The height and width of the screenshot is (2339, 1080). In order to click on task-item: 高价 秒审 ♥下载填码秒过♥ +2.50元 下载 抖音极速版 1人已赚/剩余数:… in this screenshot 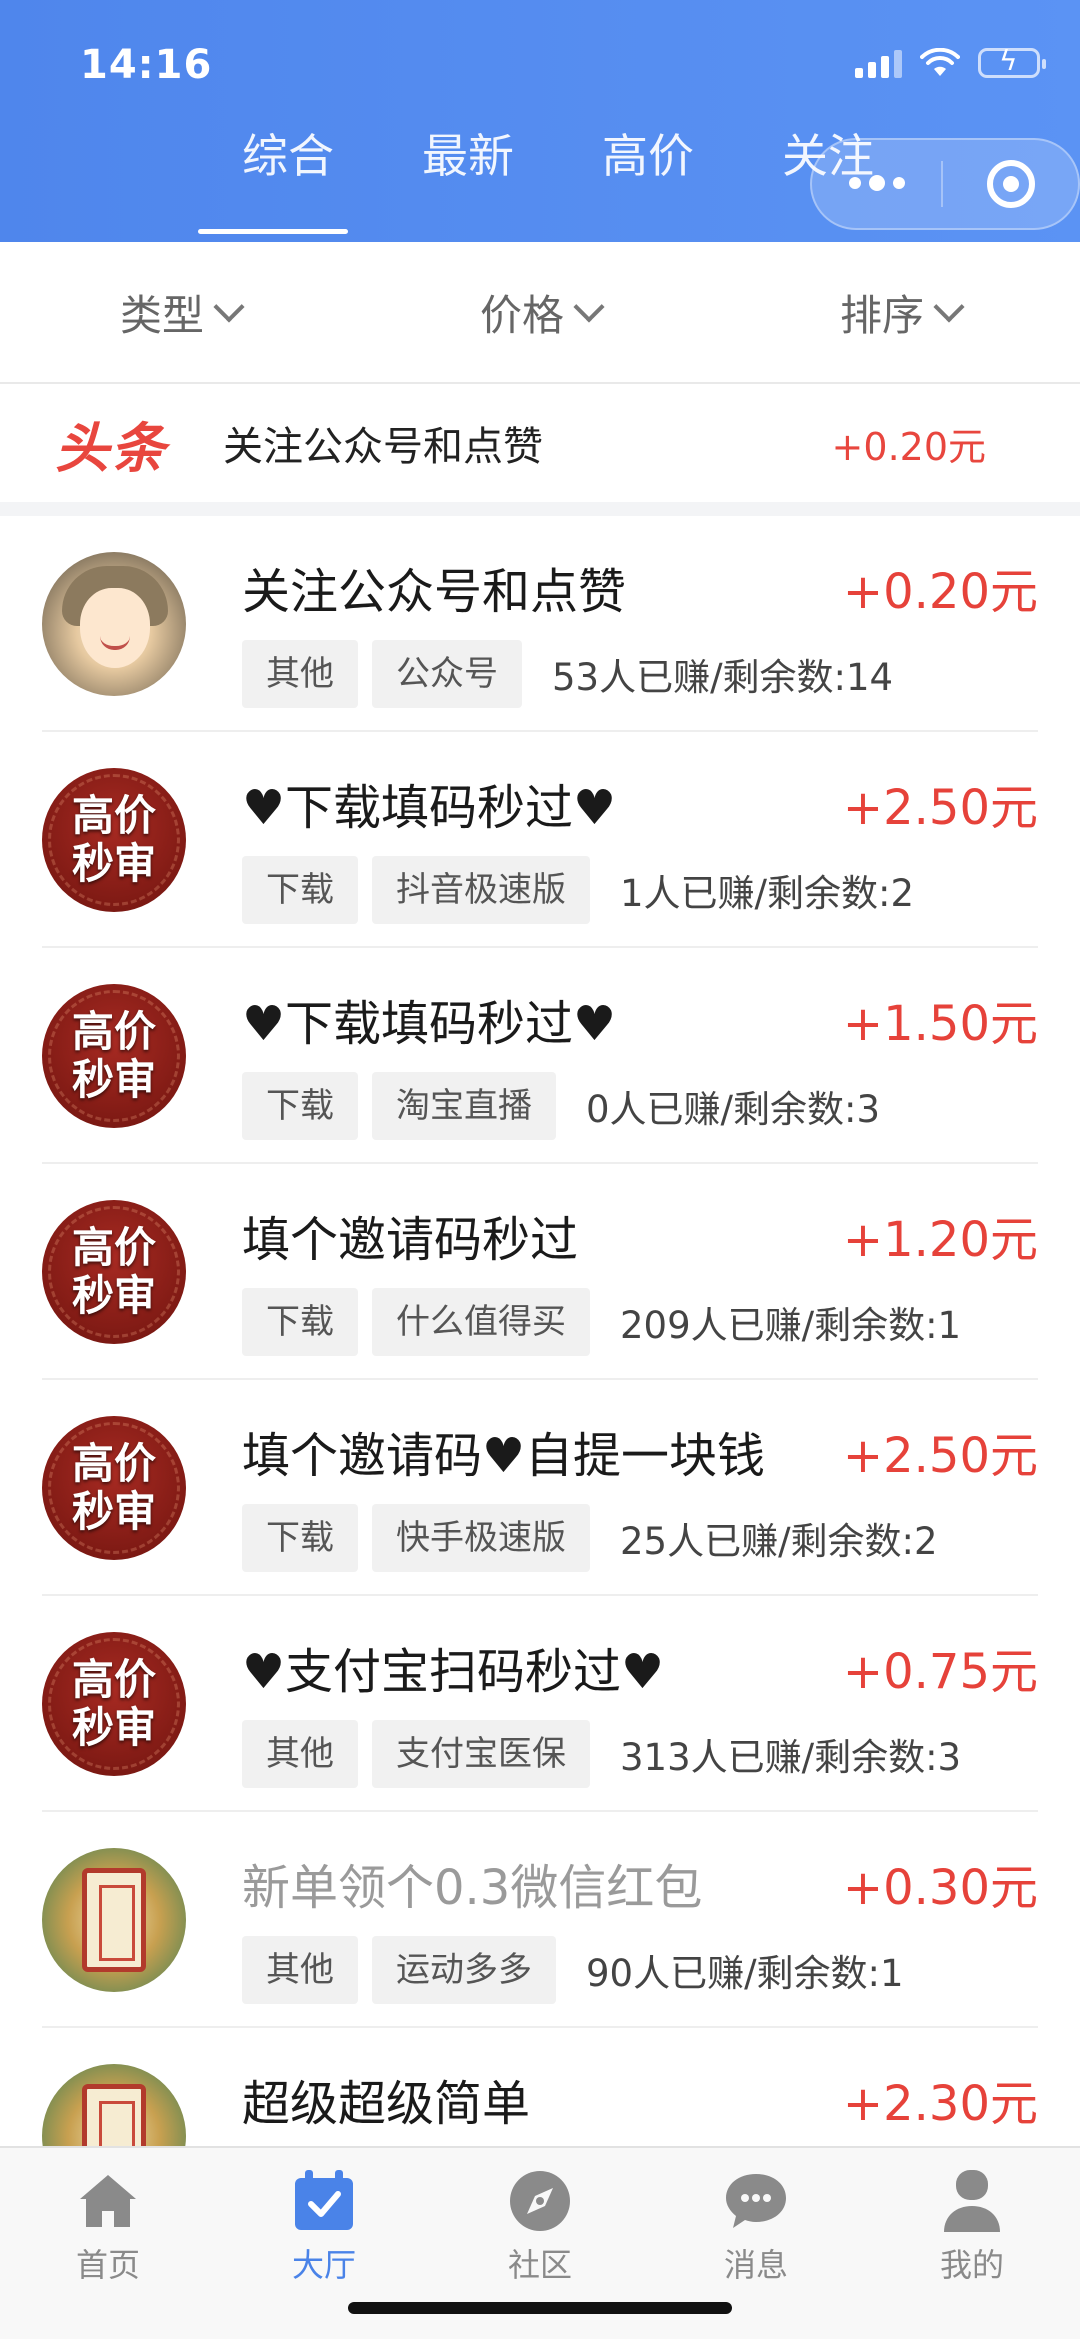, I will do `click(540, 840)`.